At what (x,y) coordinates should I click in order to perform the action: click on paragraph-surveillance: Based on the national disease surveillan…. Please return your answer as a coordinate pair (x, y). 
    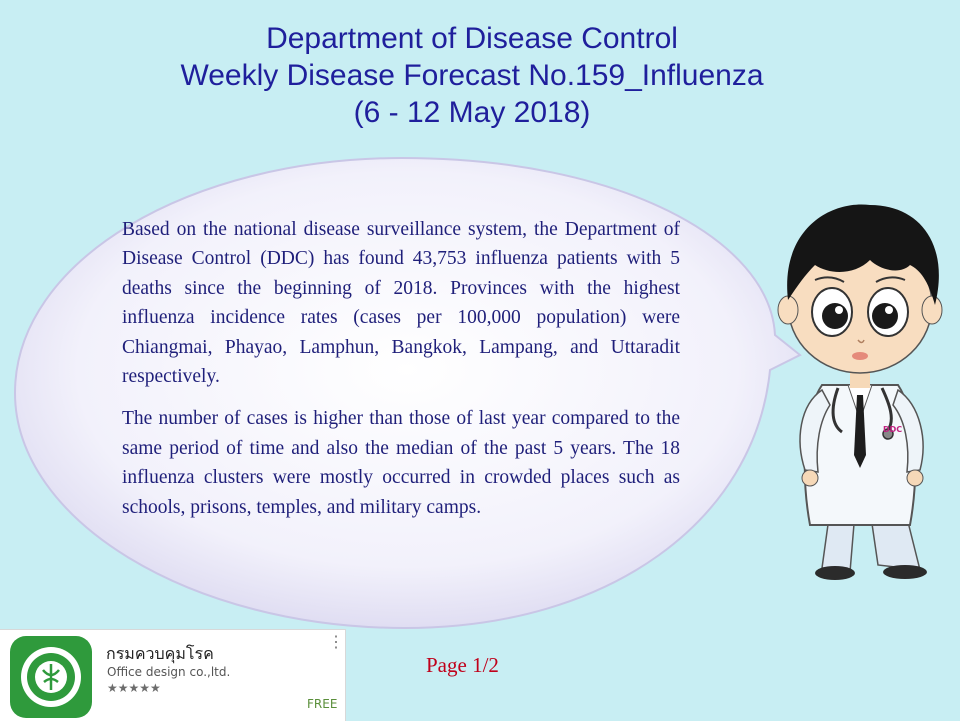
    Looking at the image, I should click on (401, 303).